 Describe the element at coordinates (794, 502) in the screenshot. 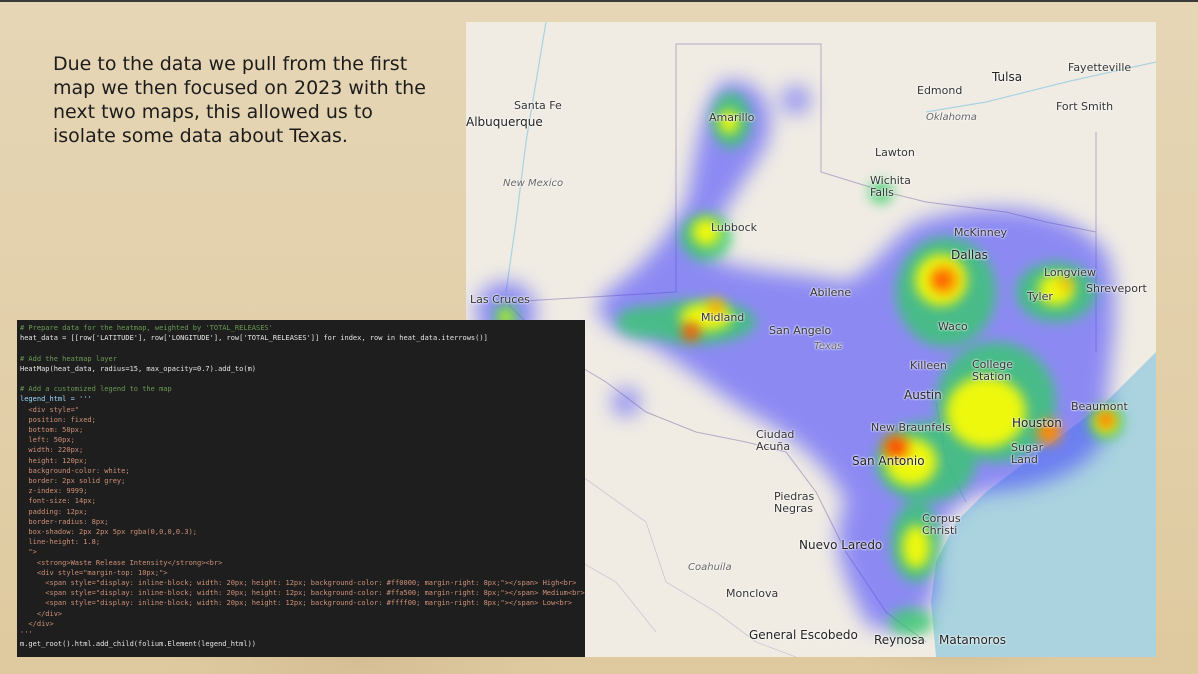

I see `map-label-piedras-negras: Piedras Negras` at that location.